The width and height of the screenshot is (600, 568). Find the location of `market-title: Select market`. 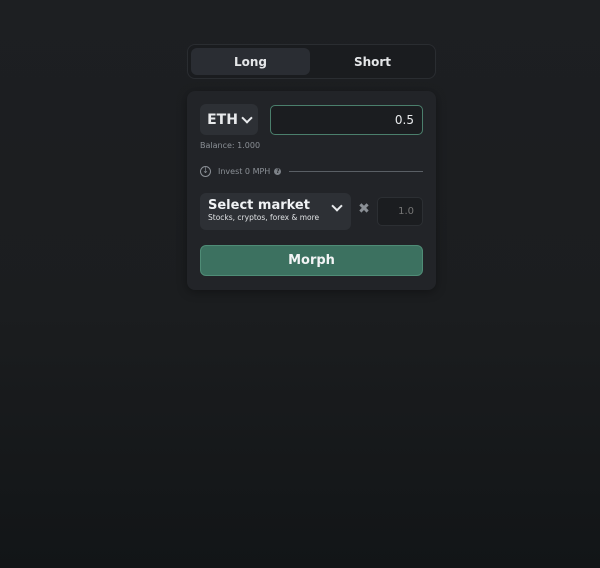

market-title: Select market is located at coordinates (259, 205).